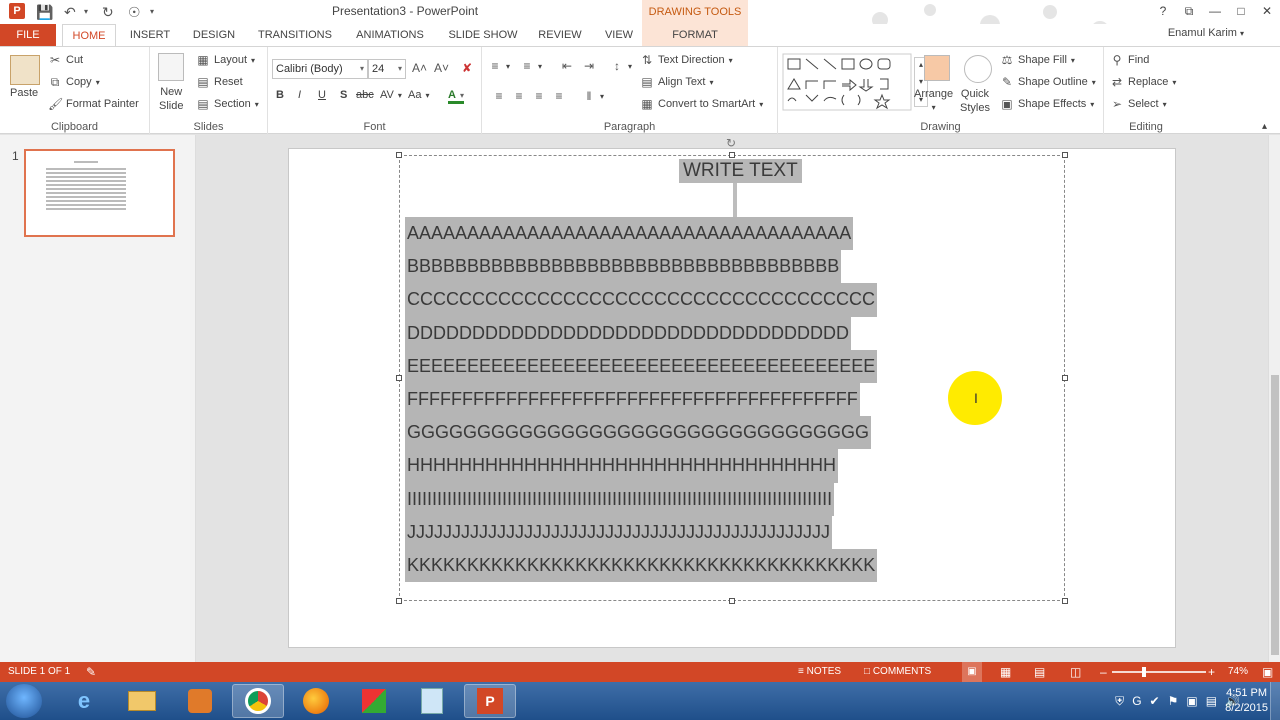 This screenshot has height=720, width=1280. Describe the element at coordinates (1144, 672) in the screenshot. I see `zoom-slider-knob` at that location.